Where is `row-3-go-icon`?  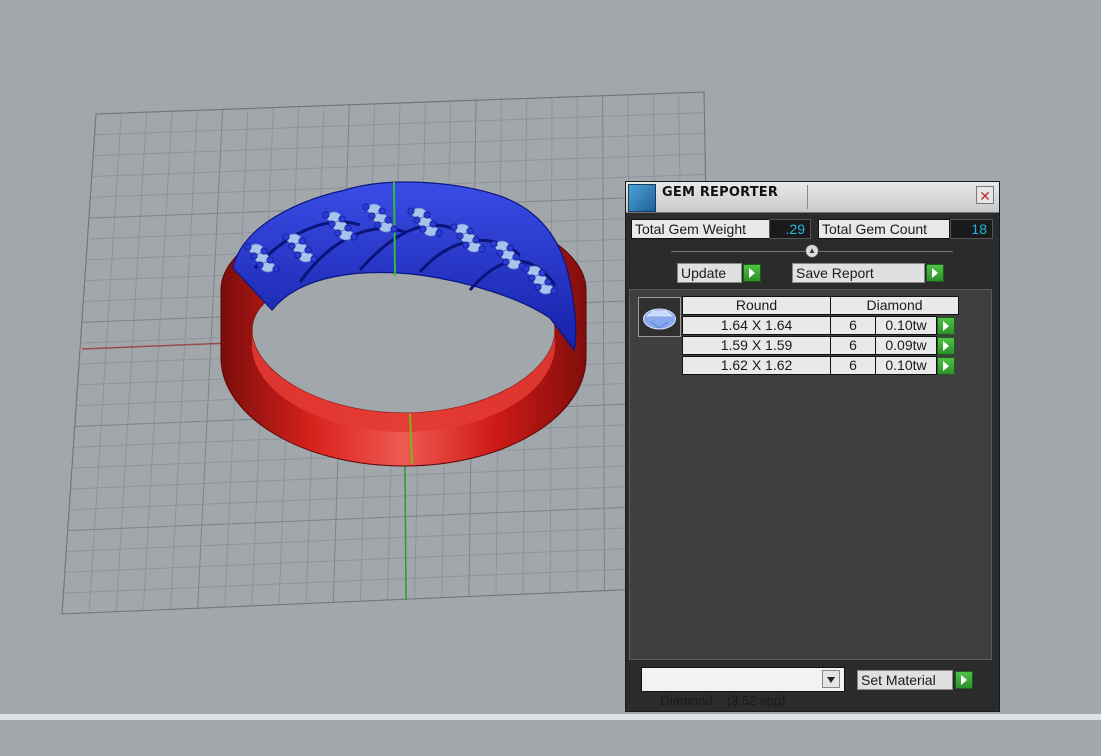 row-3-go-icon is located at coordinates (946, 366).